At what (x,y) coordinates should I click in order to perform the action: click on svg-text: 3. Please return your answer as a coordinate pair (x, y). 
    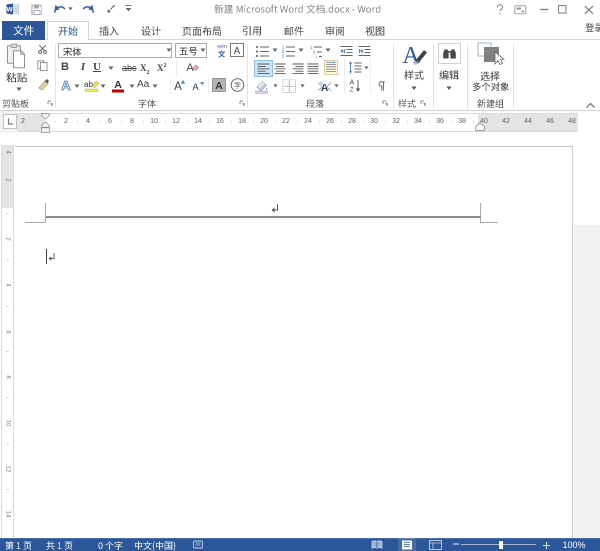
    Looking at the image, I should click on (283, 56).